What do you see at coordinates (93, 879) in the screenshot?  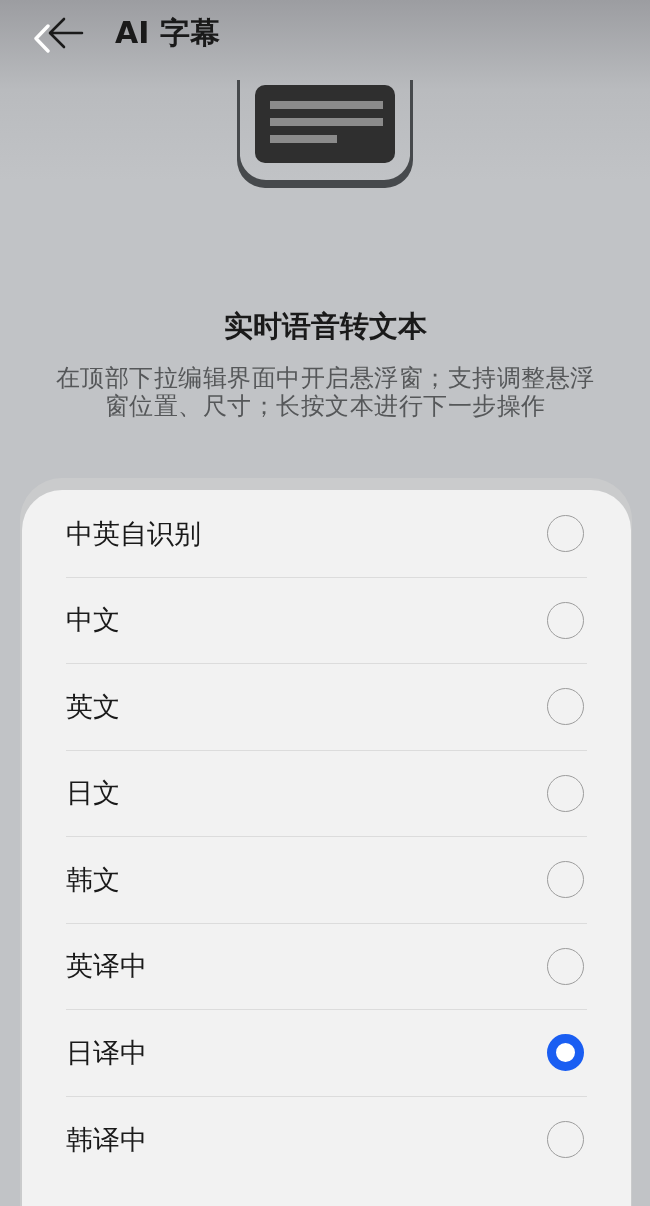 I see `option-label: 韩文` at bounding box center [93, 879].